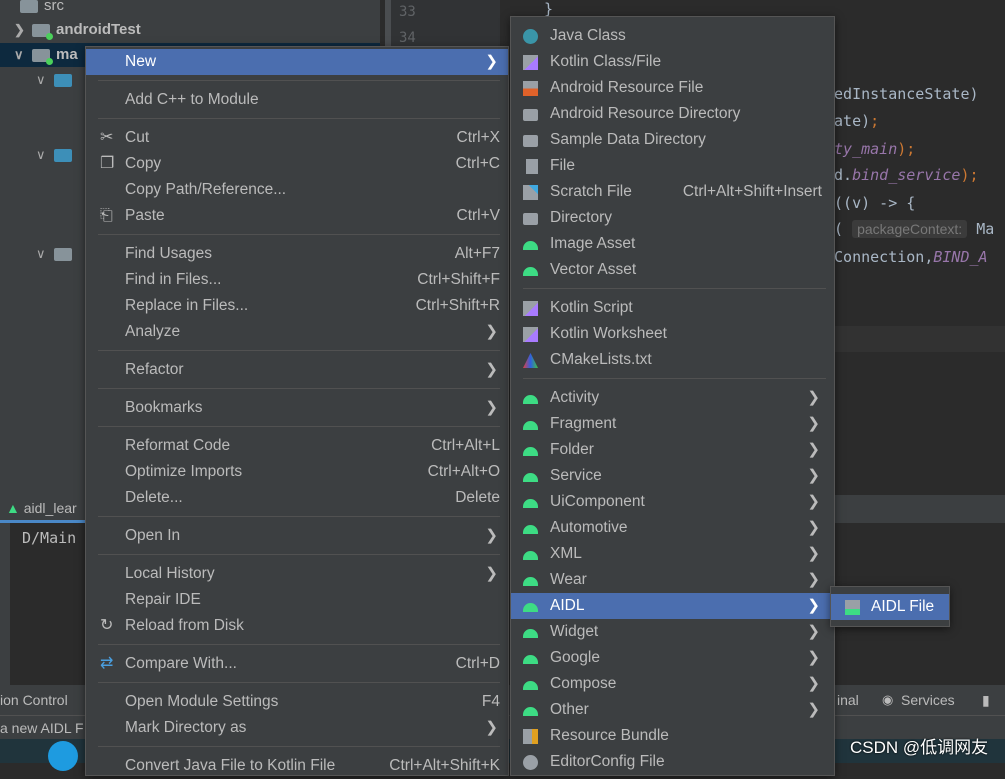  I want to click on menu-item-copy: ❐ Copy Ctrl+C, so click(297, 164).